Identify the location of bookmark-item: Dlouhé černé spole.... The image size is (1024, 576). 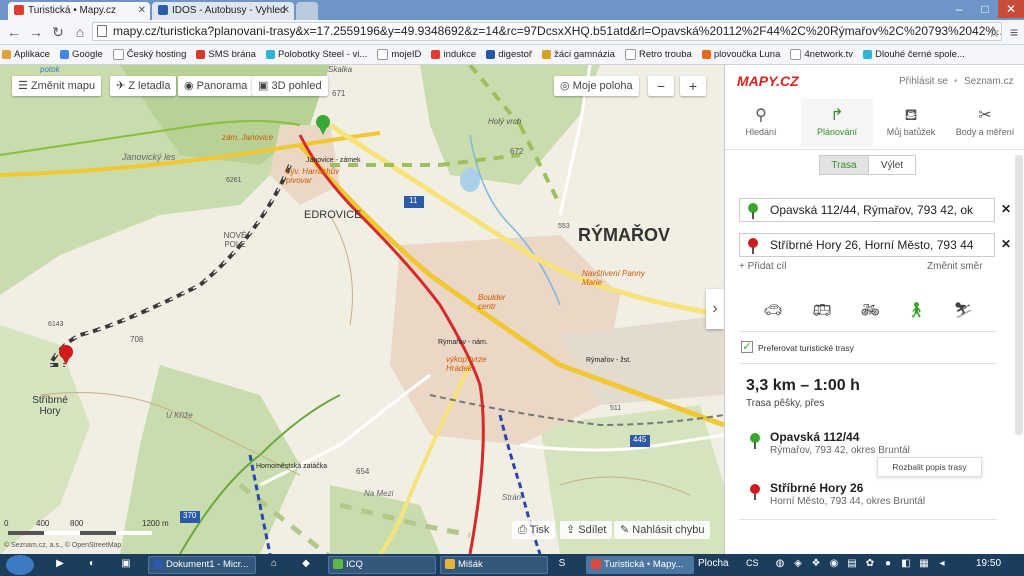
(915, 54).